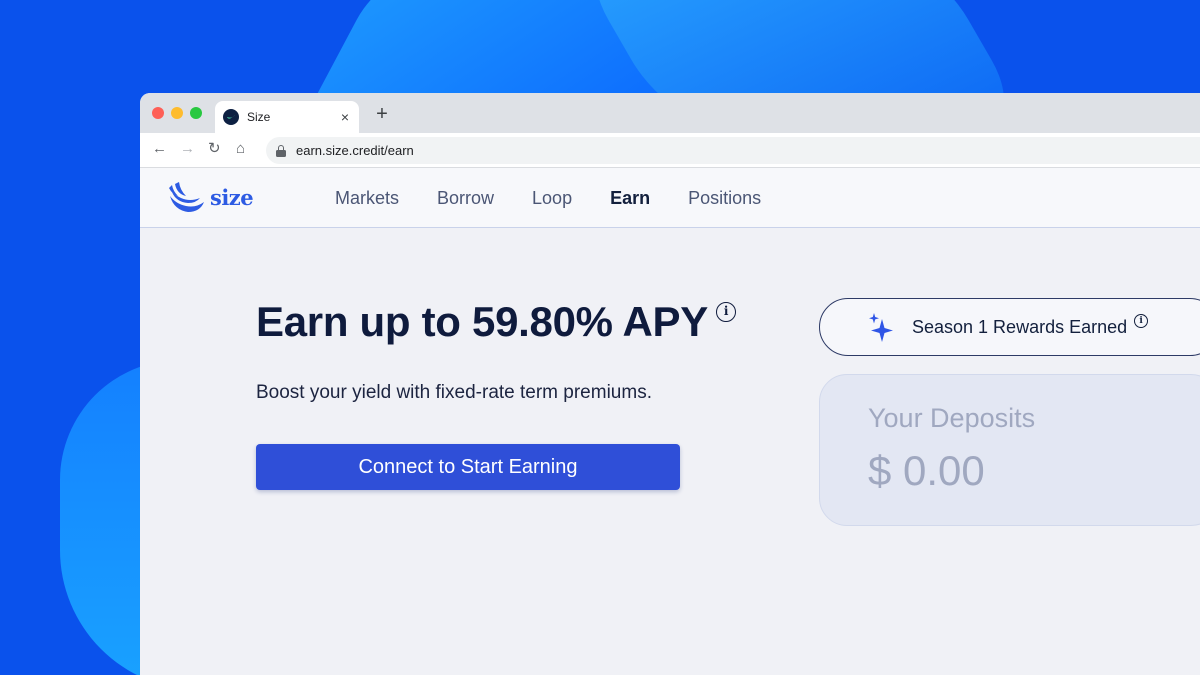 This screenshot has width=1200, height=675. Describe the element at coordinates (1020, 326) in the screenshot. I see `rewards-label: Season 1 Rewards Earned` at that location.